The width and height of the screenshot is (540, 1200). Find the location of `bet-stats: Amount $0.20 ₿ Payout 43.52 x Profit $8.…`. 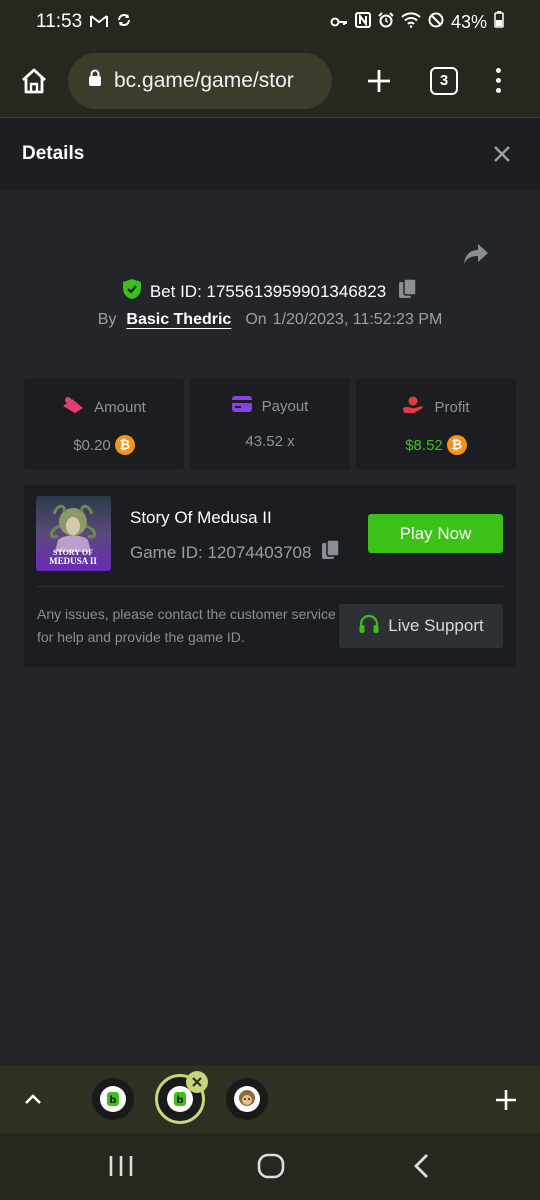

bet-stats: Amount $0.20 ₿ Payout 43.52 x Profit $8.… is located at coordinates (270, 424).